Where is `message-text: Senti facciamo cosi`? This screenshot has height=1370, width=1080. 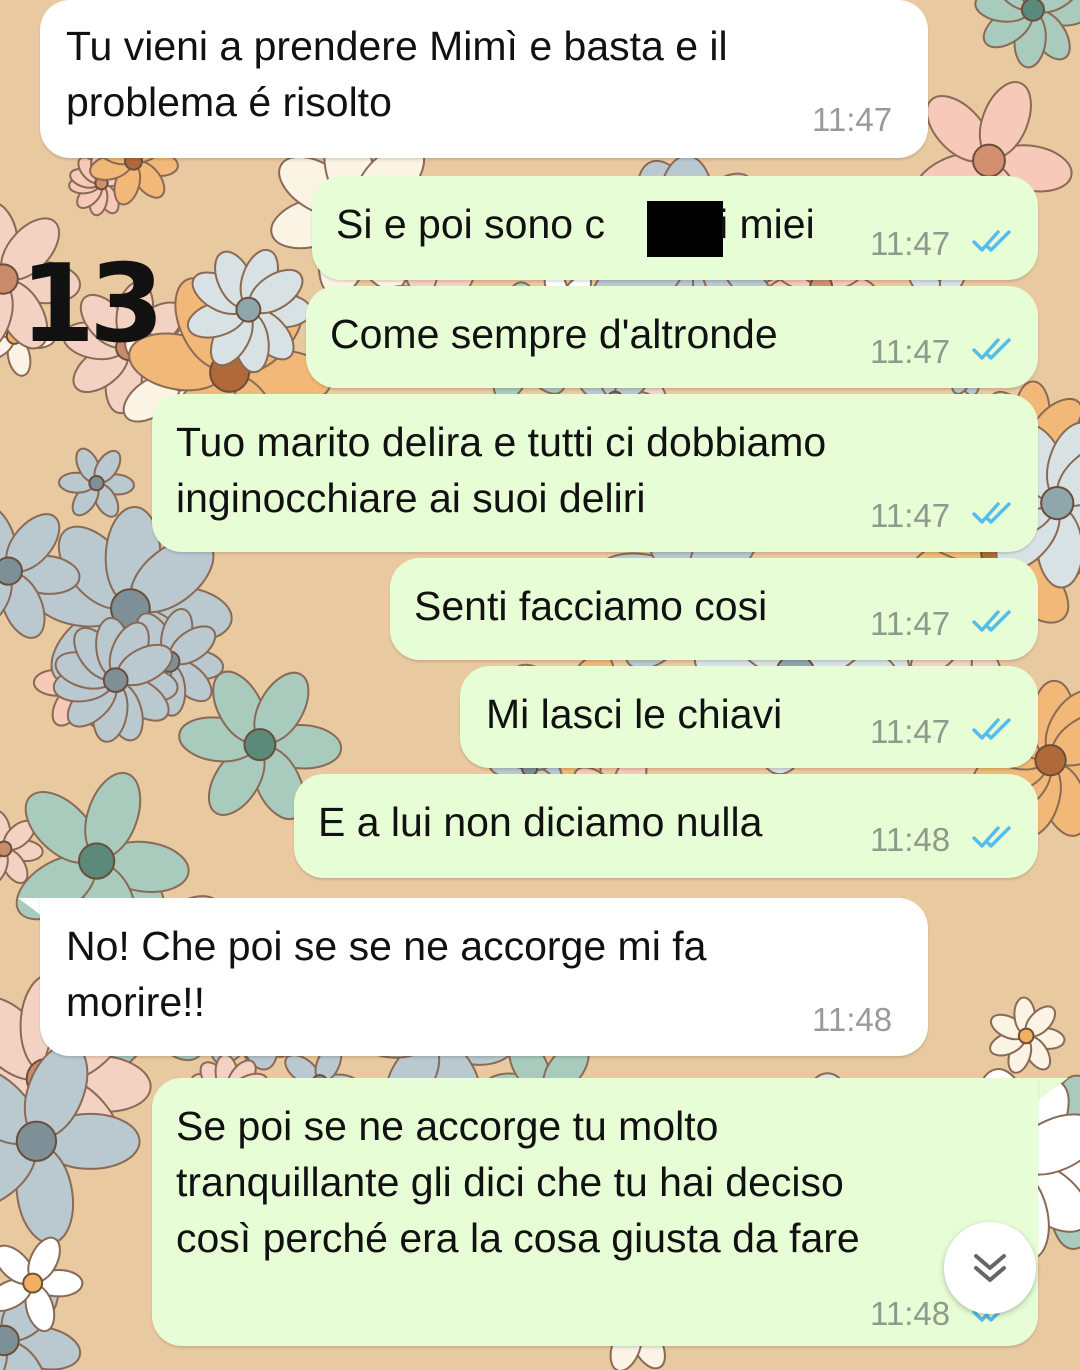
message-text: Senti facciamo cosi is located at coordinates (591, 606).